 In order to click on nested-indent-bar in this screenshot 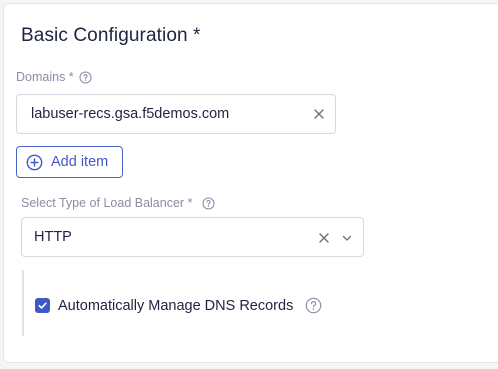, I will do `click(23, 303)`.